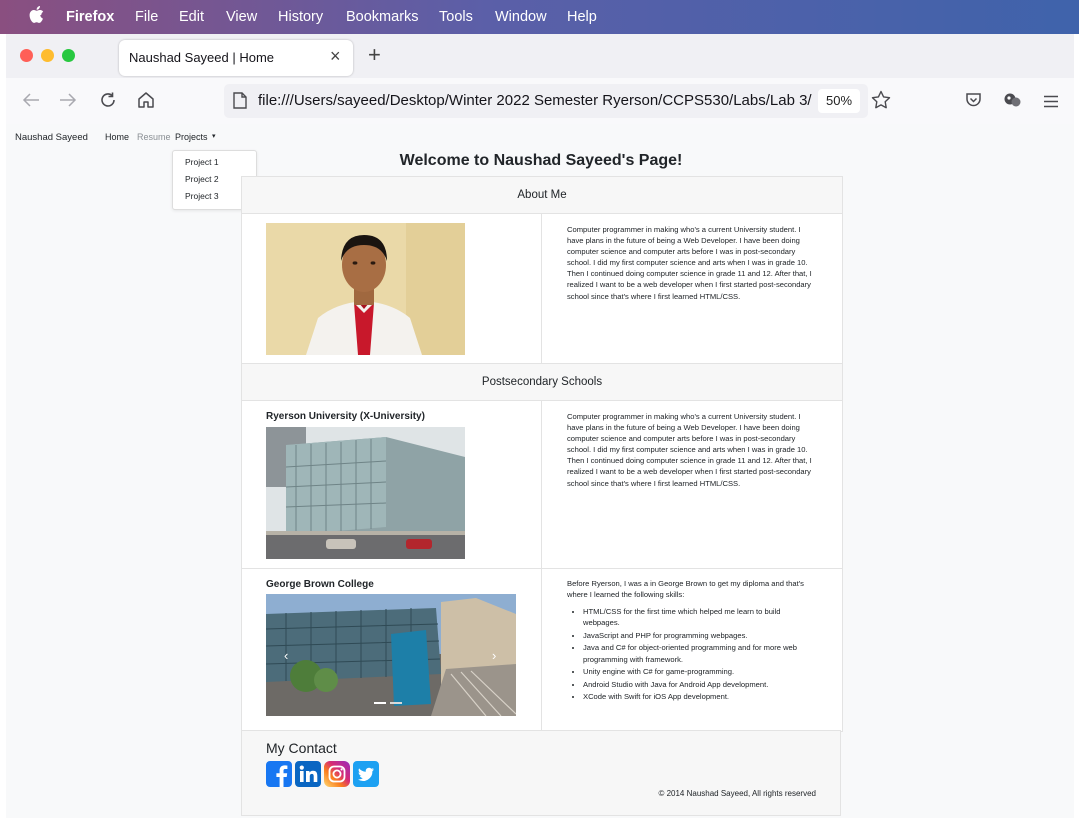 The image size is (1079, 818). I want to click on menu-view: View, so click(241, 17).